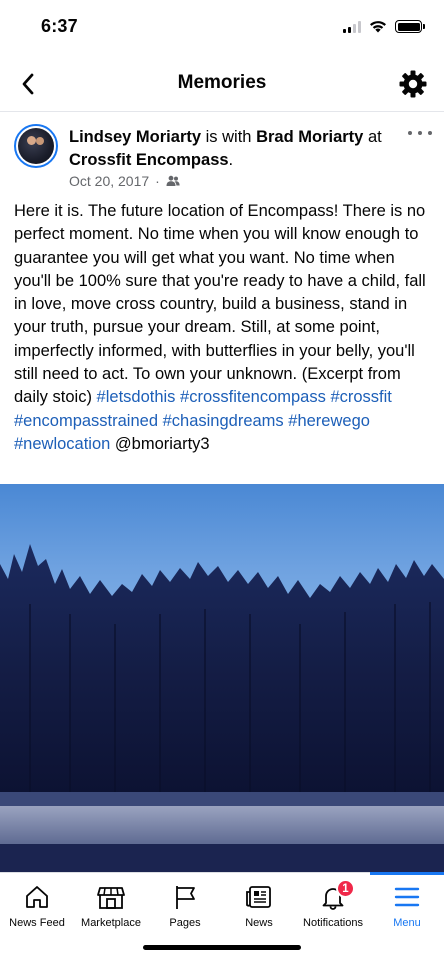  Describe the element at coordinates (136, 397) in the screenshot. I see `hashtag-link: #letsdothis` at that location.